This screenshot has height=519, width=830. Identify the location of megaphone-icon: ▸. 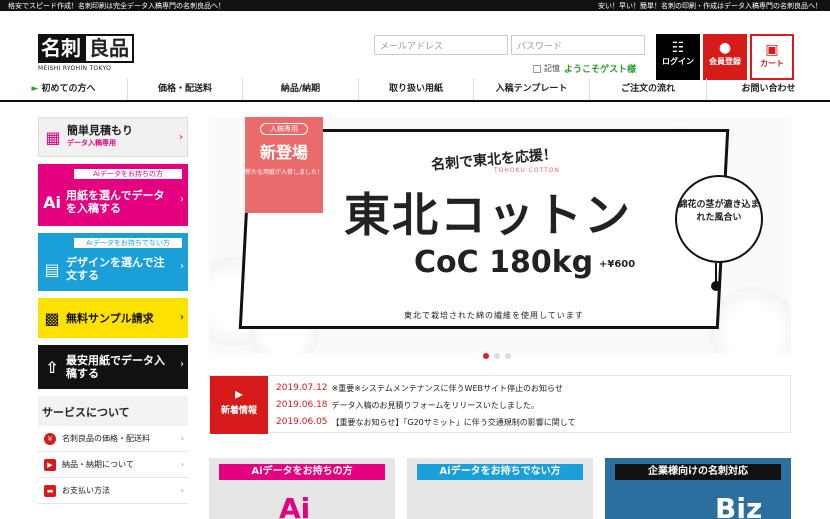
(239, 393).